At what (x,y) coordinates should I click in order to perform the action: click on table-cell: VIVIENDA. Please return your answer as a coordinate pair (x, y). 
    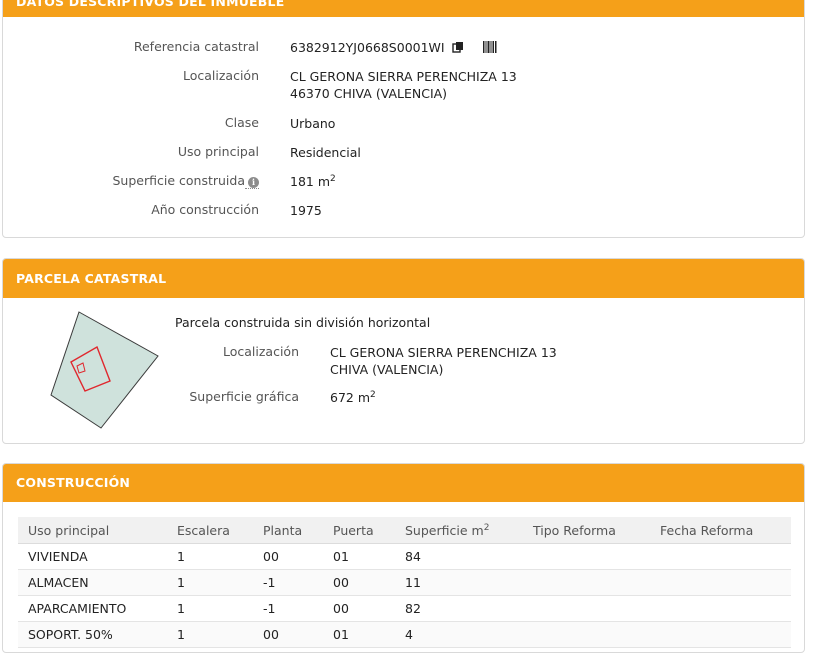
    Looking at the image, I should click on (92, 556).